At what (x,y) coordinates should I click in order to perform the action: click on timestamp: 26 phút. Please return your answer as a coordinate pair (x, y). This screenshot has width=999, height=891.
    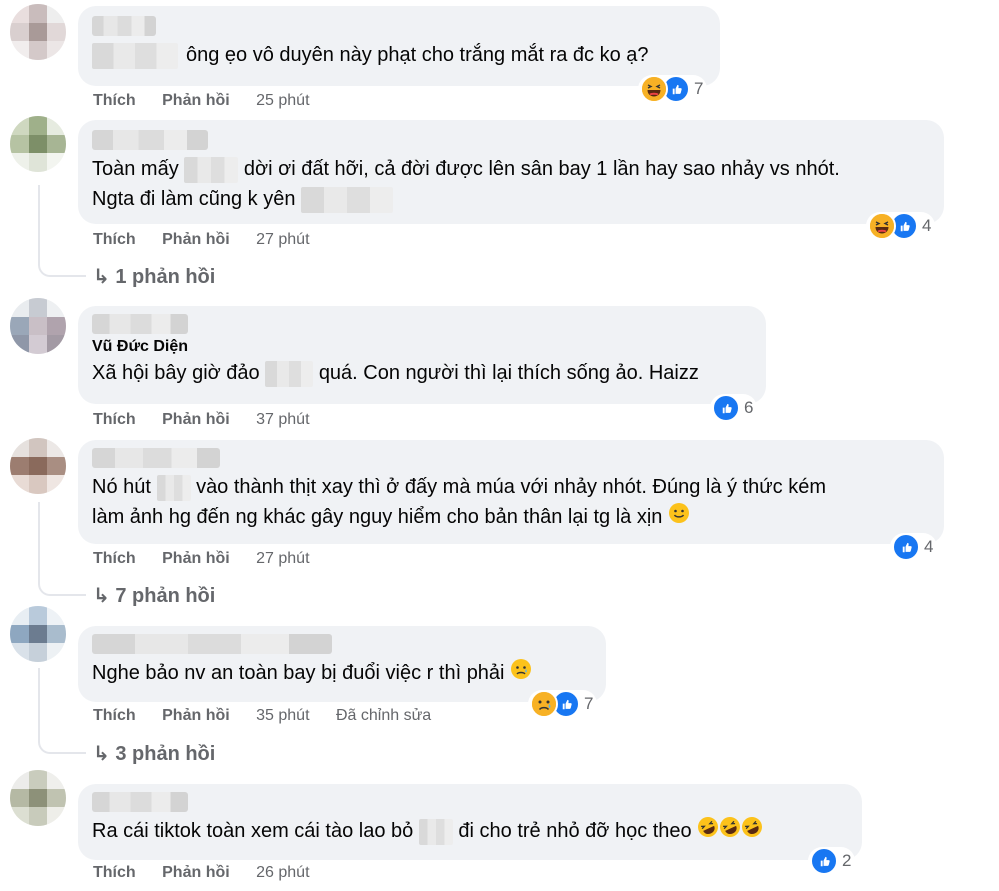
    Looking at the image, I should click on (282, 872).